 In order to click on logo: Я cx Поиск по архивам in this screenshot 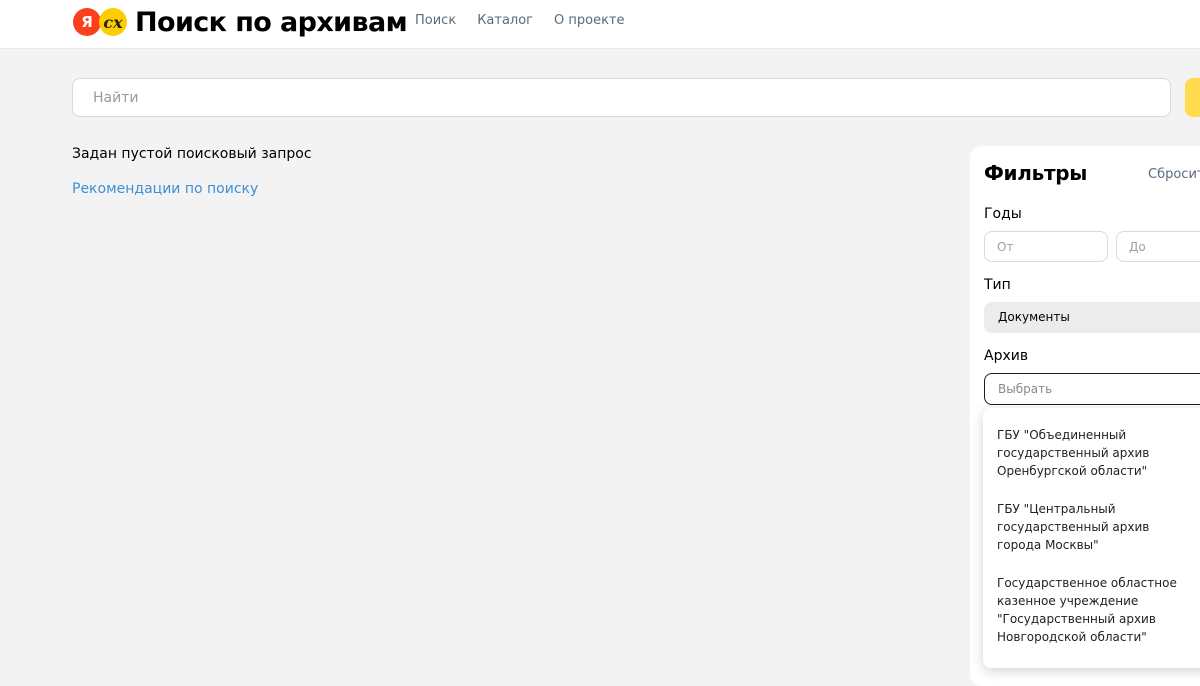, I will do `click(240, 22)`.